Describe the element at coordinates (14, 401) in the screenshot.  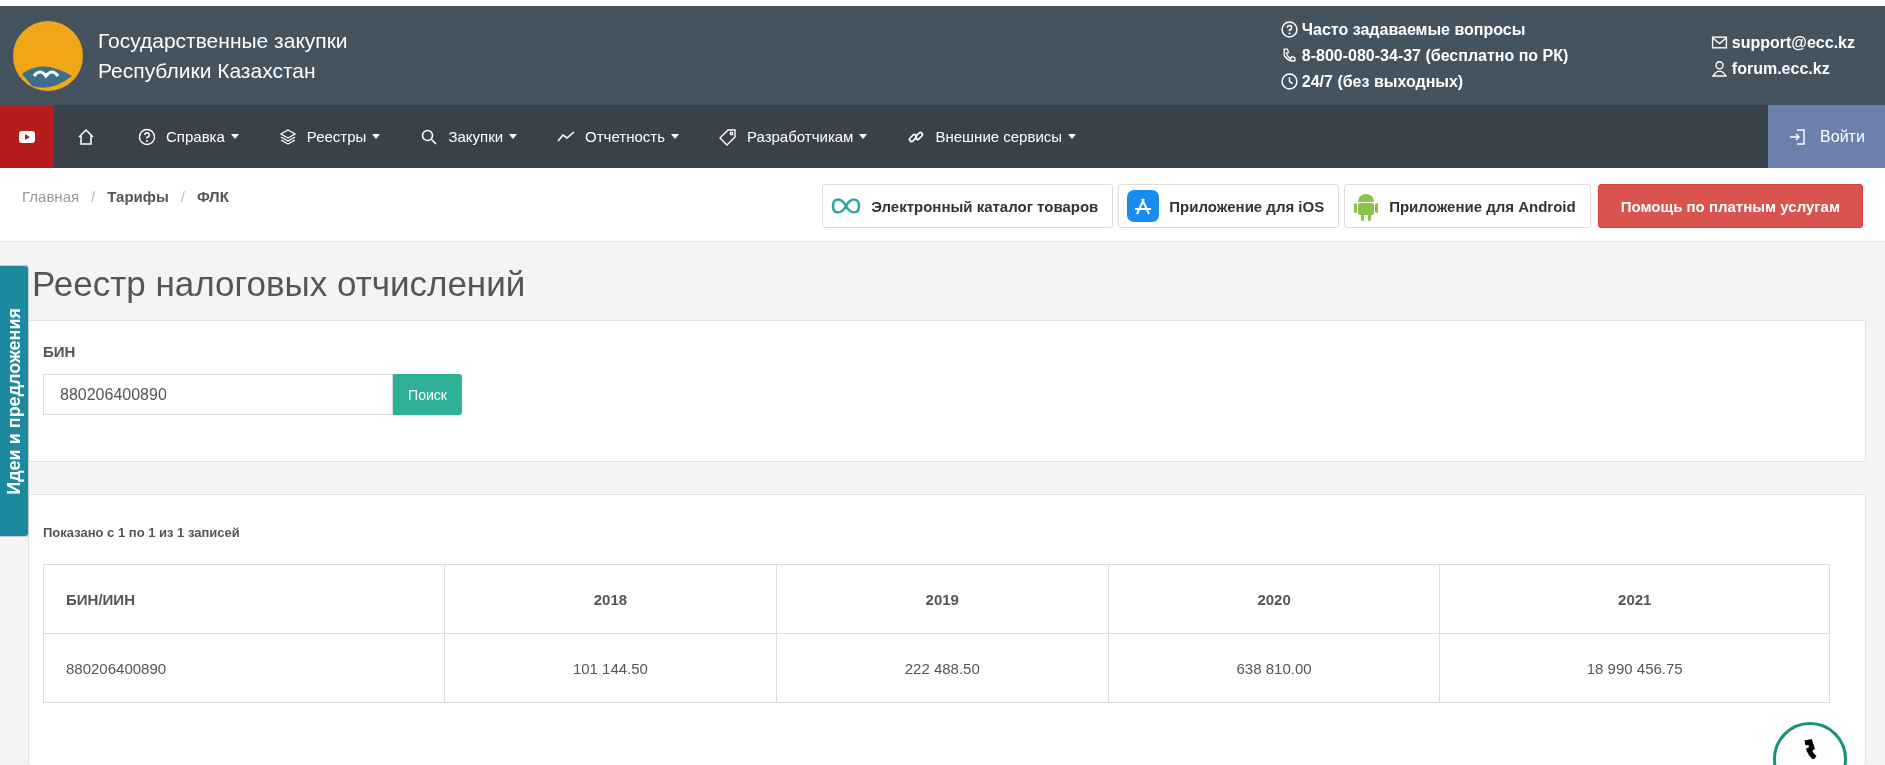
I see `feedback-side-tab: Идеи и предложения` at that location.